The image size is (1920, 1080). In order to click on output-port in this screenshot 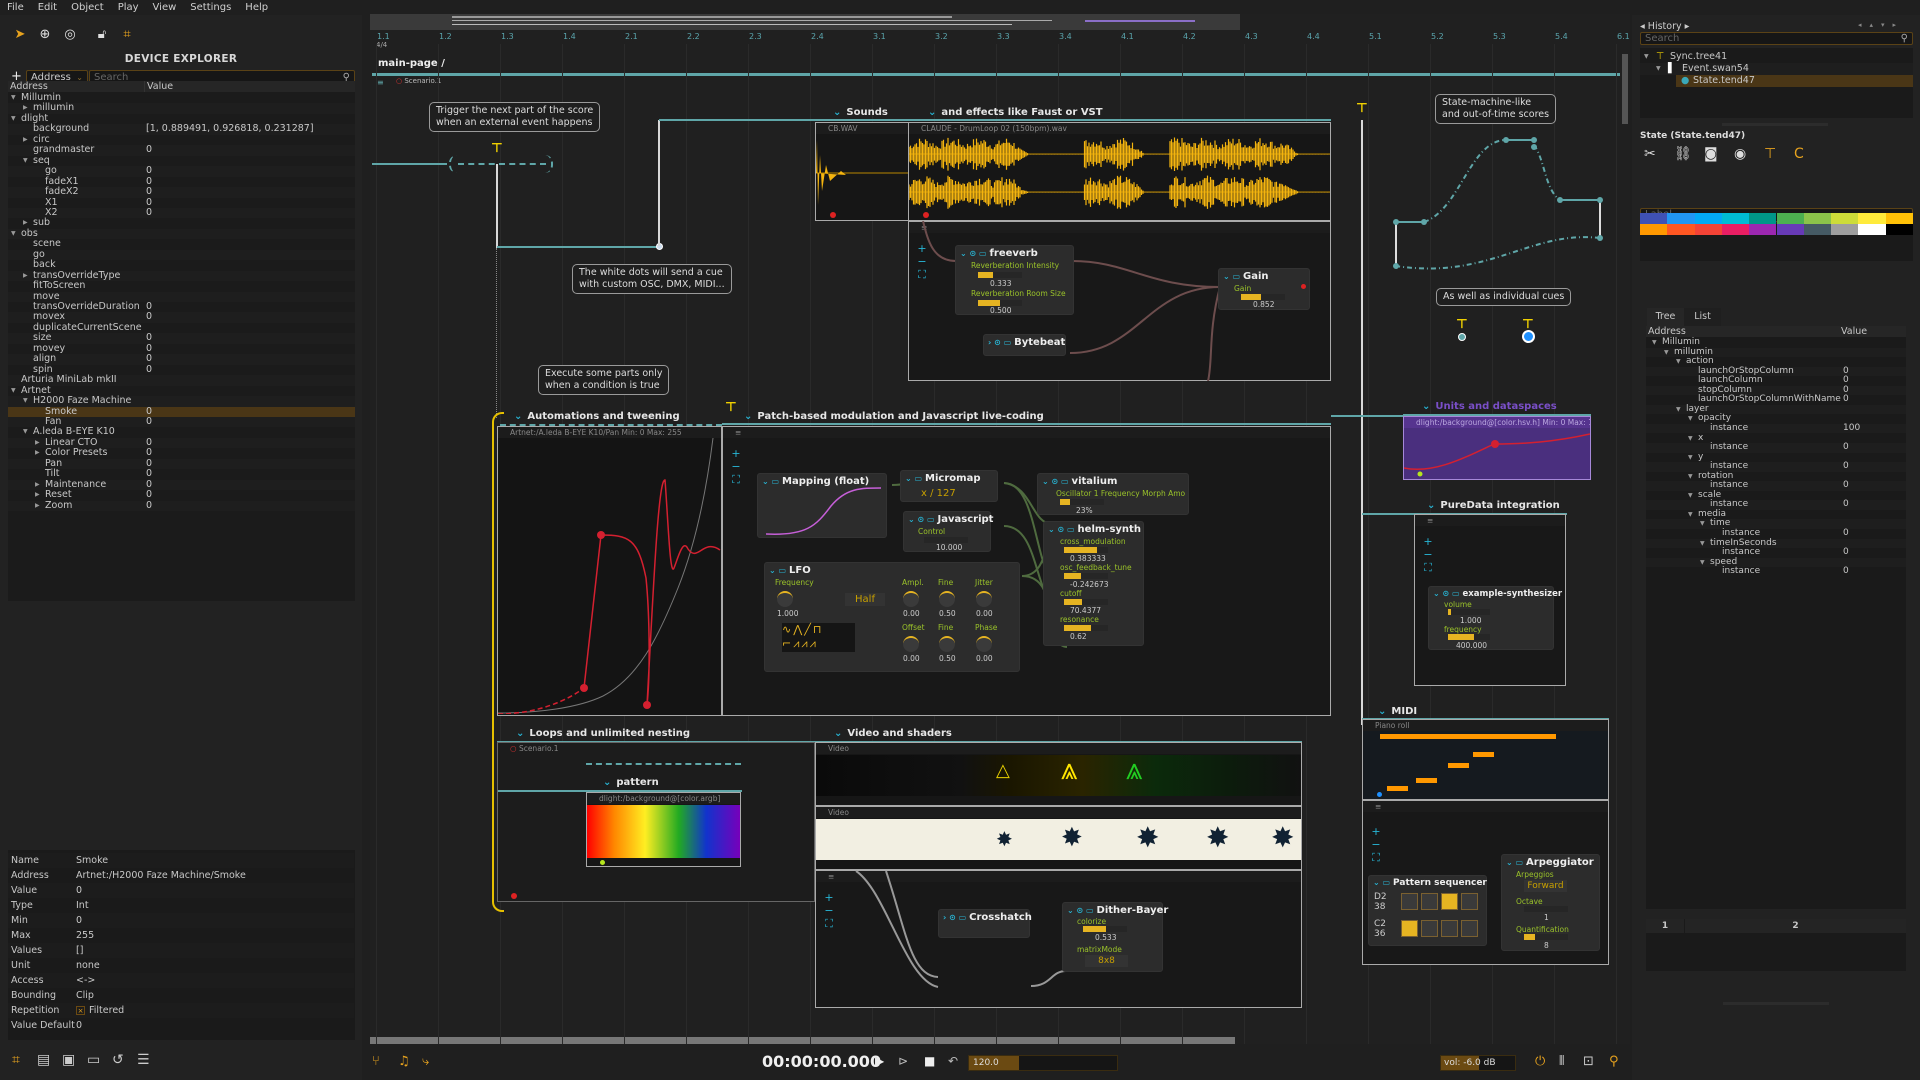, I will do `click(833, 215)`.